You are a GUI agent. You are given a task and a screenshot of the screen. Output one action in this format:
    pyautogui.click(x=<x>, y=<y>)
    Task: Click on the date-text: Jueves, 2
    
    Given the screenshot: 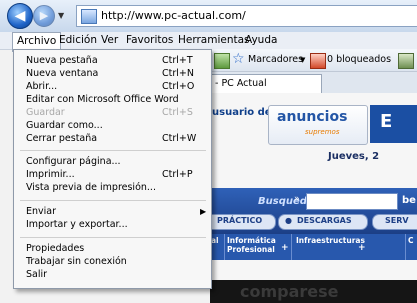 What is the action you would take?
    pyautogui.click(x=354, y=156)
    